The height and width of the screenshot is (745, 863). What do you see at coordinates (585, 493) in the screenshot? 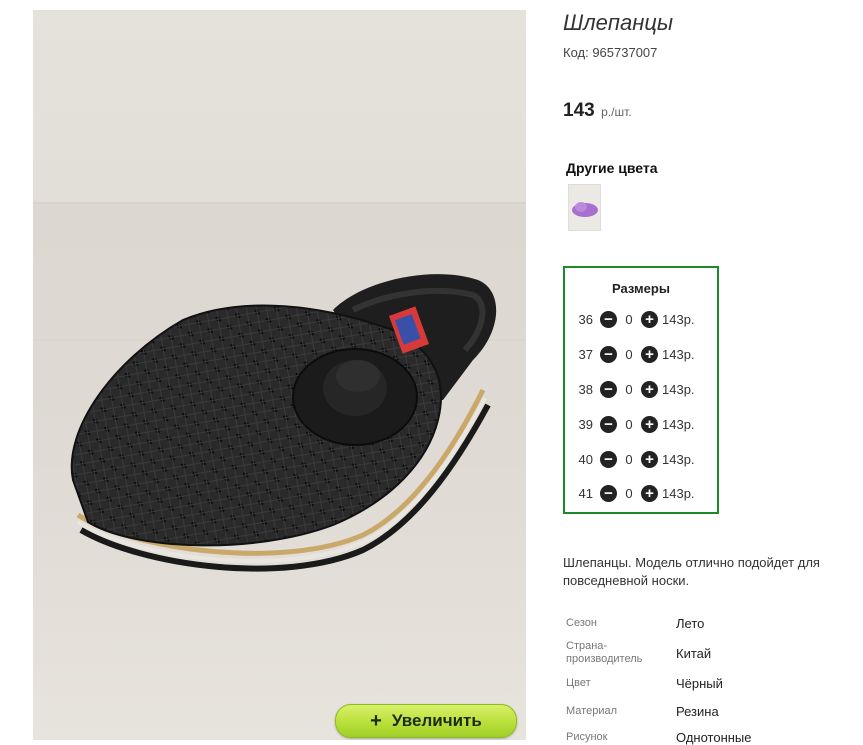
I see `size-label: 41` at bounding box center [585, 493].